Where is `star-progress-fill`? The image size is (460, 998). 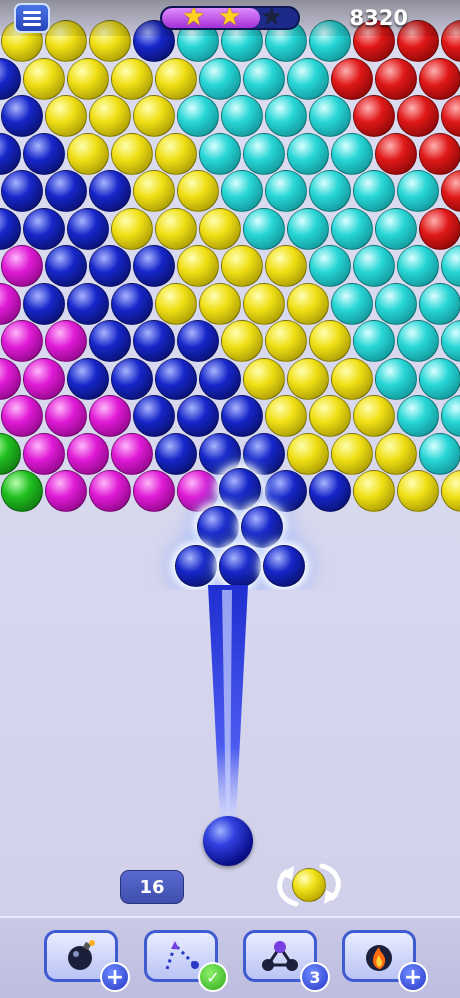
star-progress-fill is located at coordinates (211, 18).